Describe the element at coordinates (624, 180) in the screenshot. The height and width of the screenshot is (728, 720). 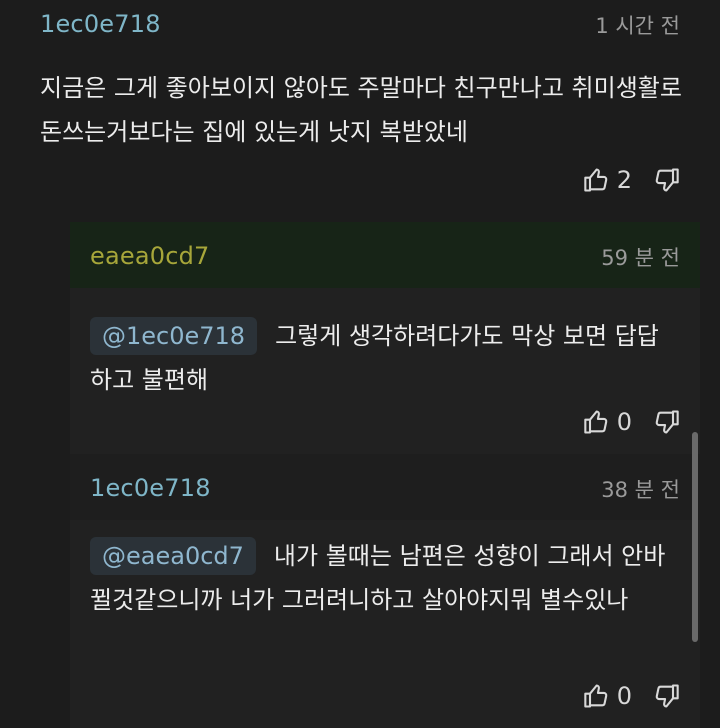
I see `like-count: 2` at that location.